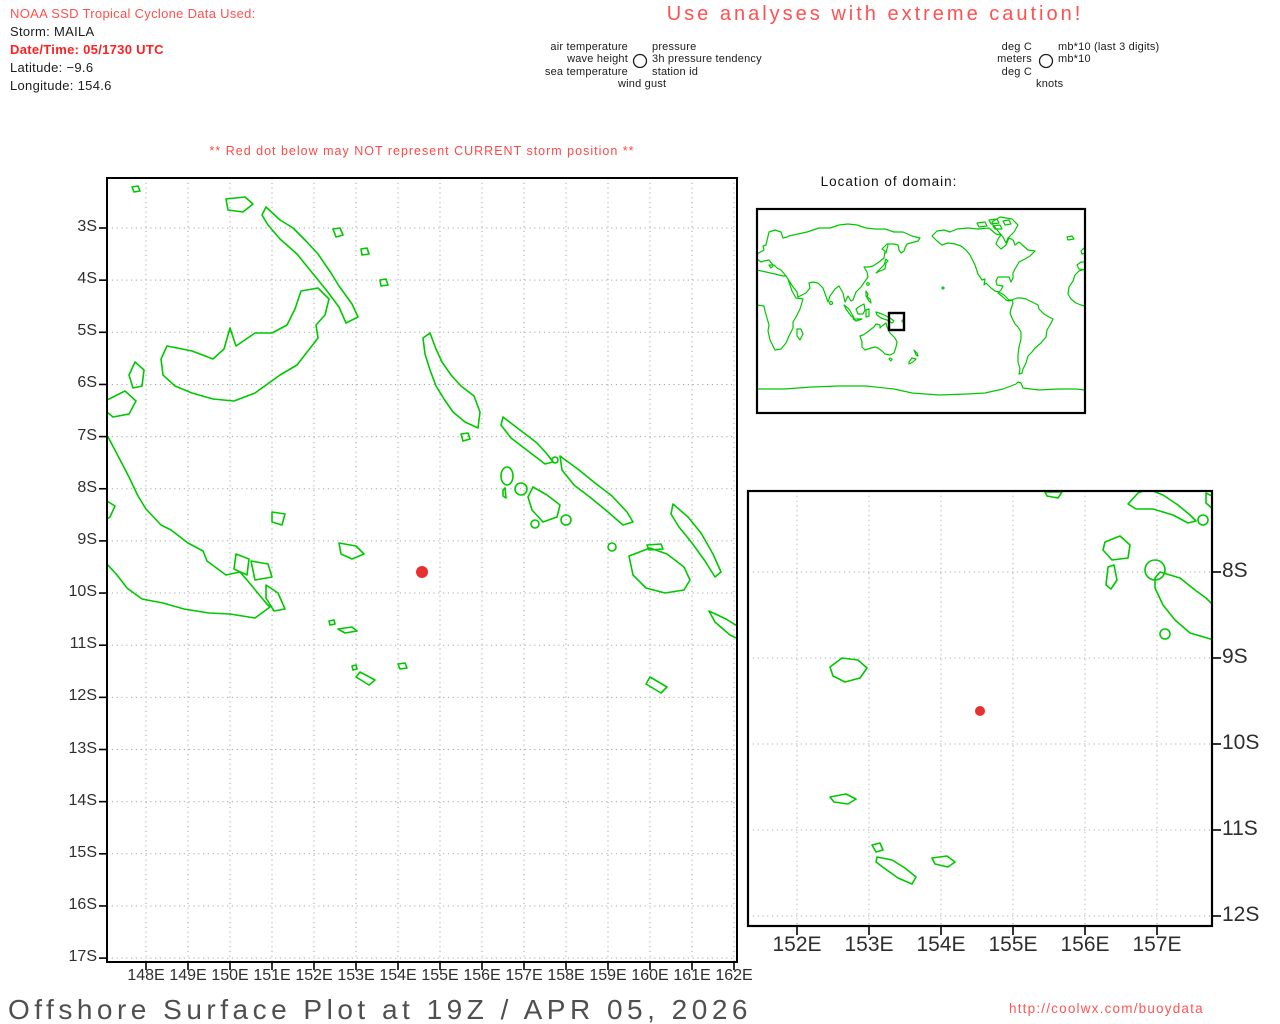 Image resolution: width=1280 pixels, height=1024 pixels. Describe the element at coordinates (1235, 570) in the screenshot. I see `zoom-map-y-label-8S: 8S` at that location.